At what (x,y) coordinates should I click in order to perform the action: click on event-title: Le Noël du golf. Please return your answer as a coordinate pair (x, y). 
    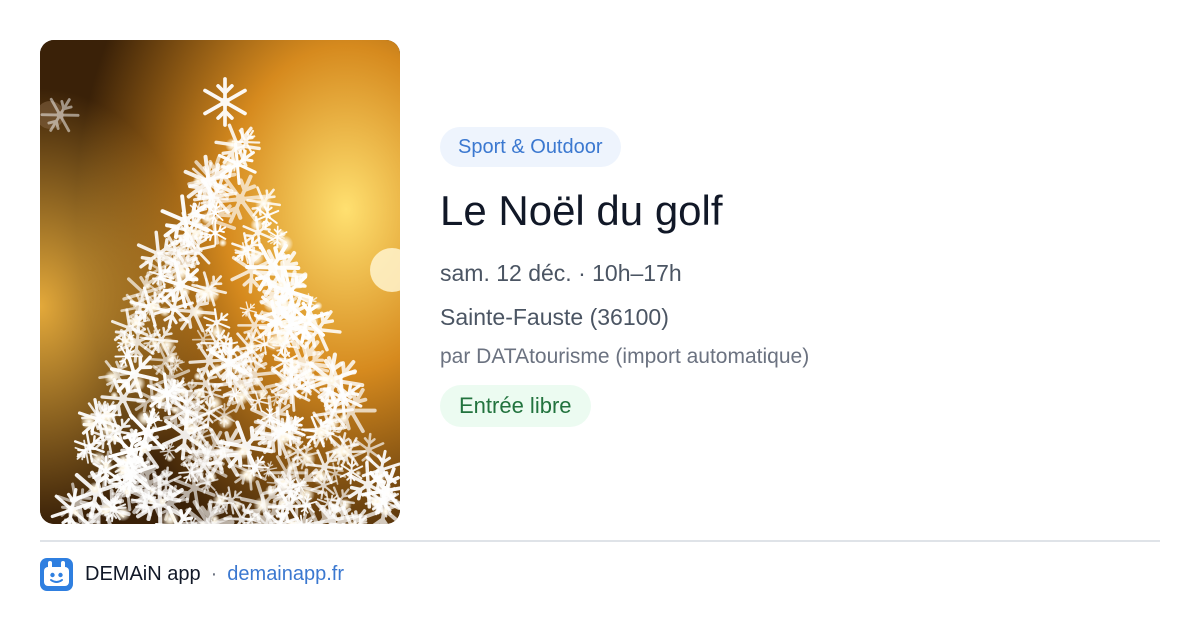
    Looking at the image, I should click on (581, 210).